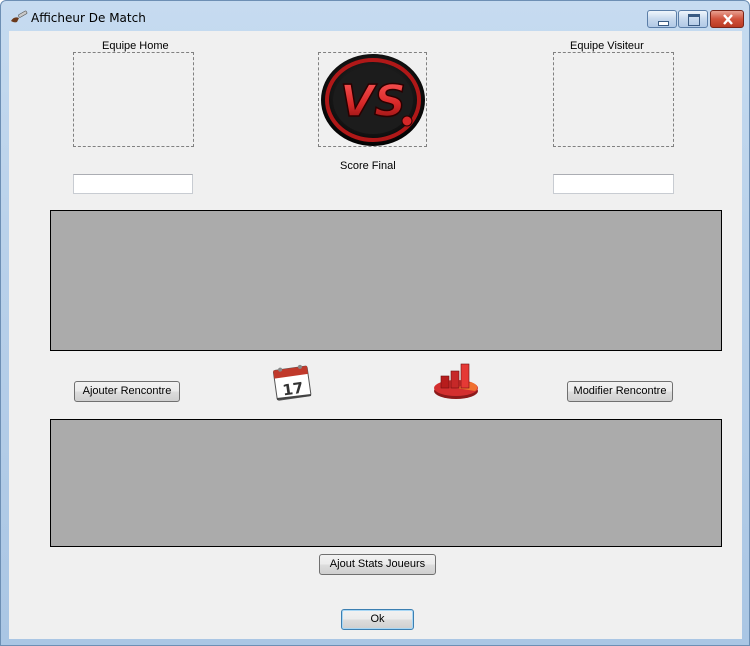 The image size is (750, 646). Describe the element at coordinates (88, 18) in the screenshot. I see `window-title: Afficheur De Match` at that location.